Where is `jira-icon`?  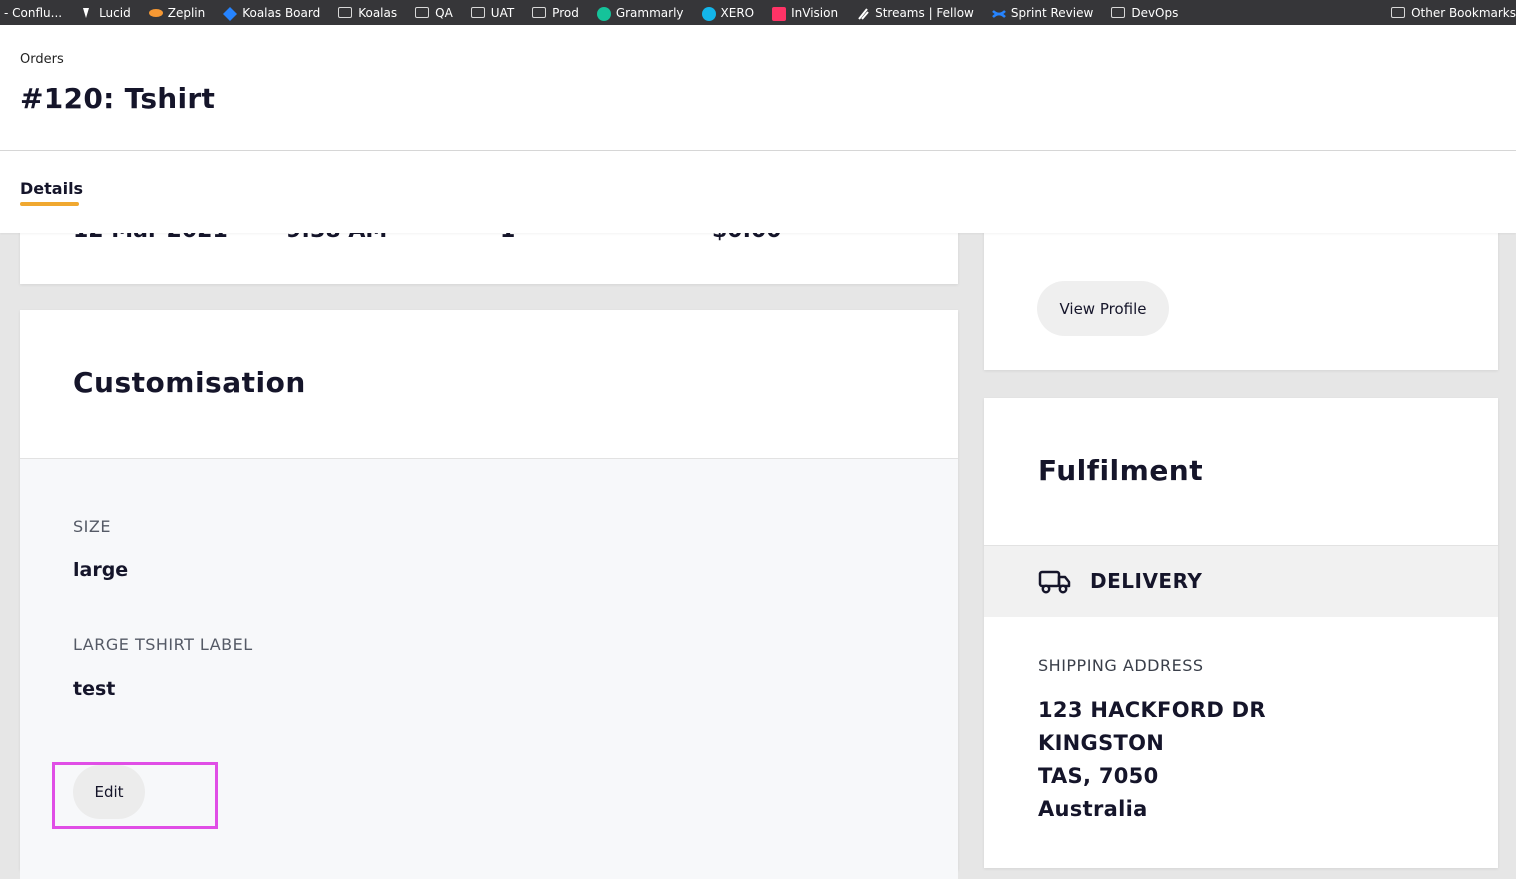
jira-icon is located at coordinates (230, 13).